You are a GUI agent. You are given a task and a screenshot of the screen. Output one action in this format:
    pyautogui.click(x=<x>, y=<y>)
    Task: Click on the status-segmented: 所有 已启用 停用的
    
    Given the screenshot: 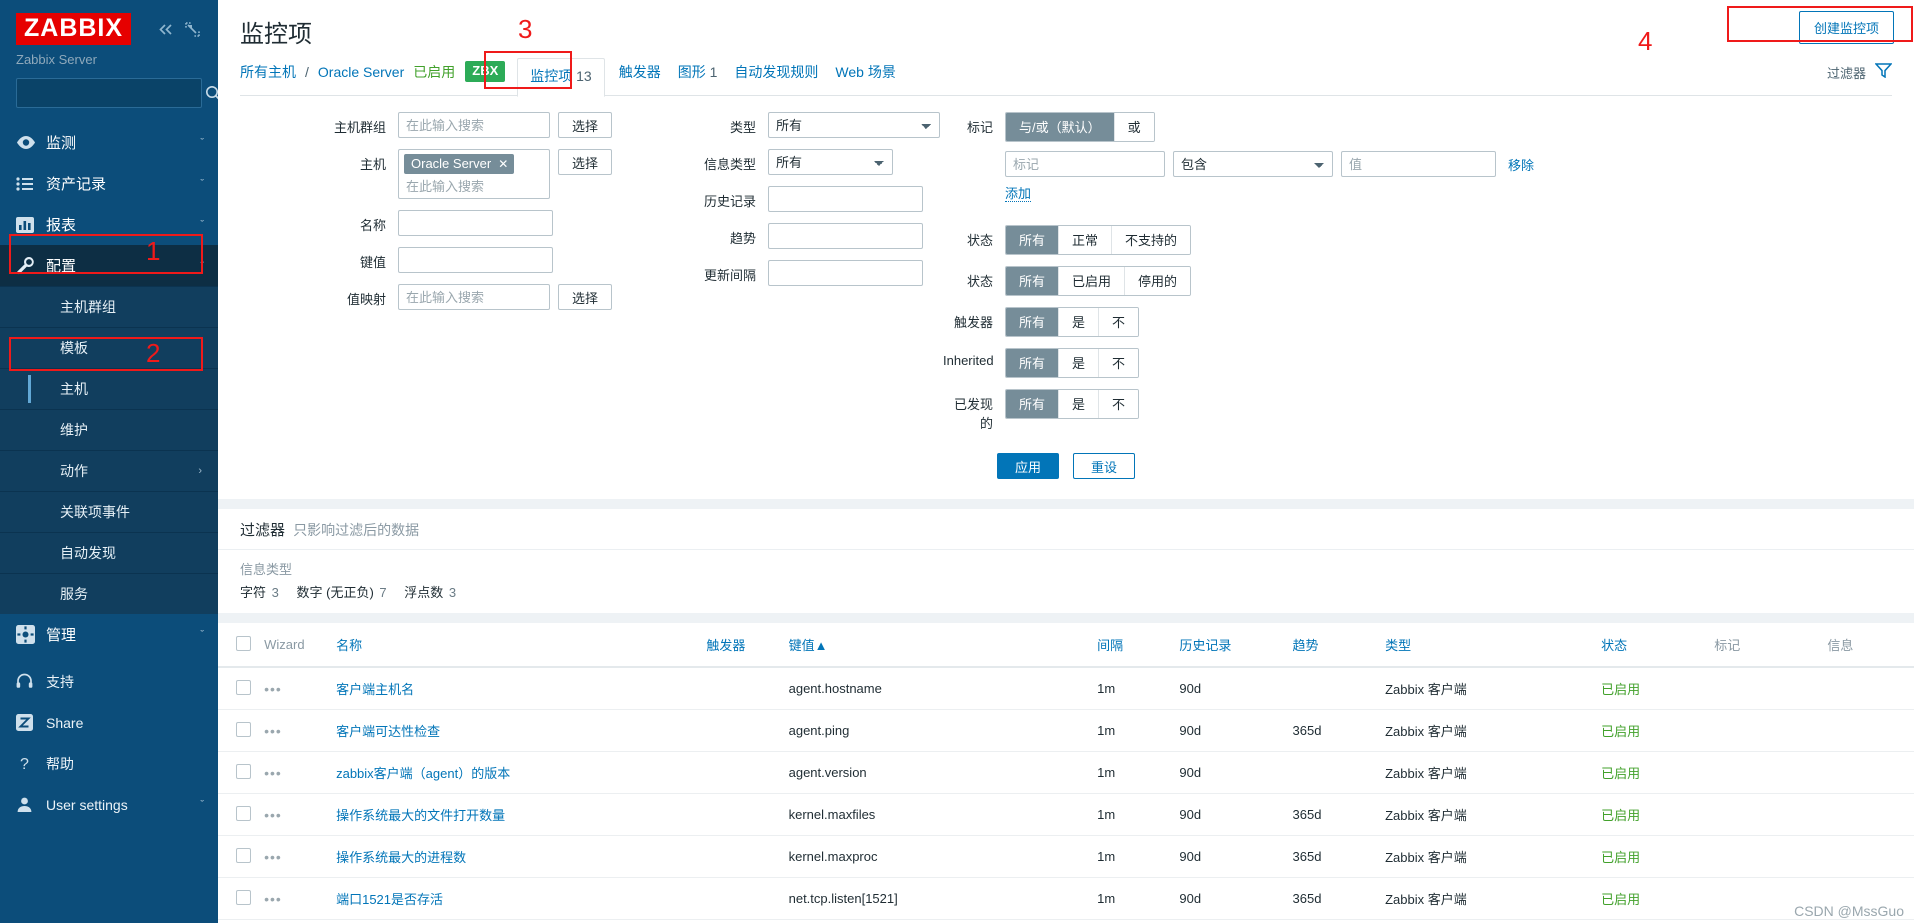 What is the action you would take?
    pyautogui.click(x=1098, y=281)
    